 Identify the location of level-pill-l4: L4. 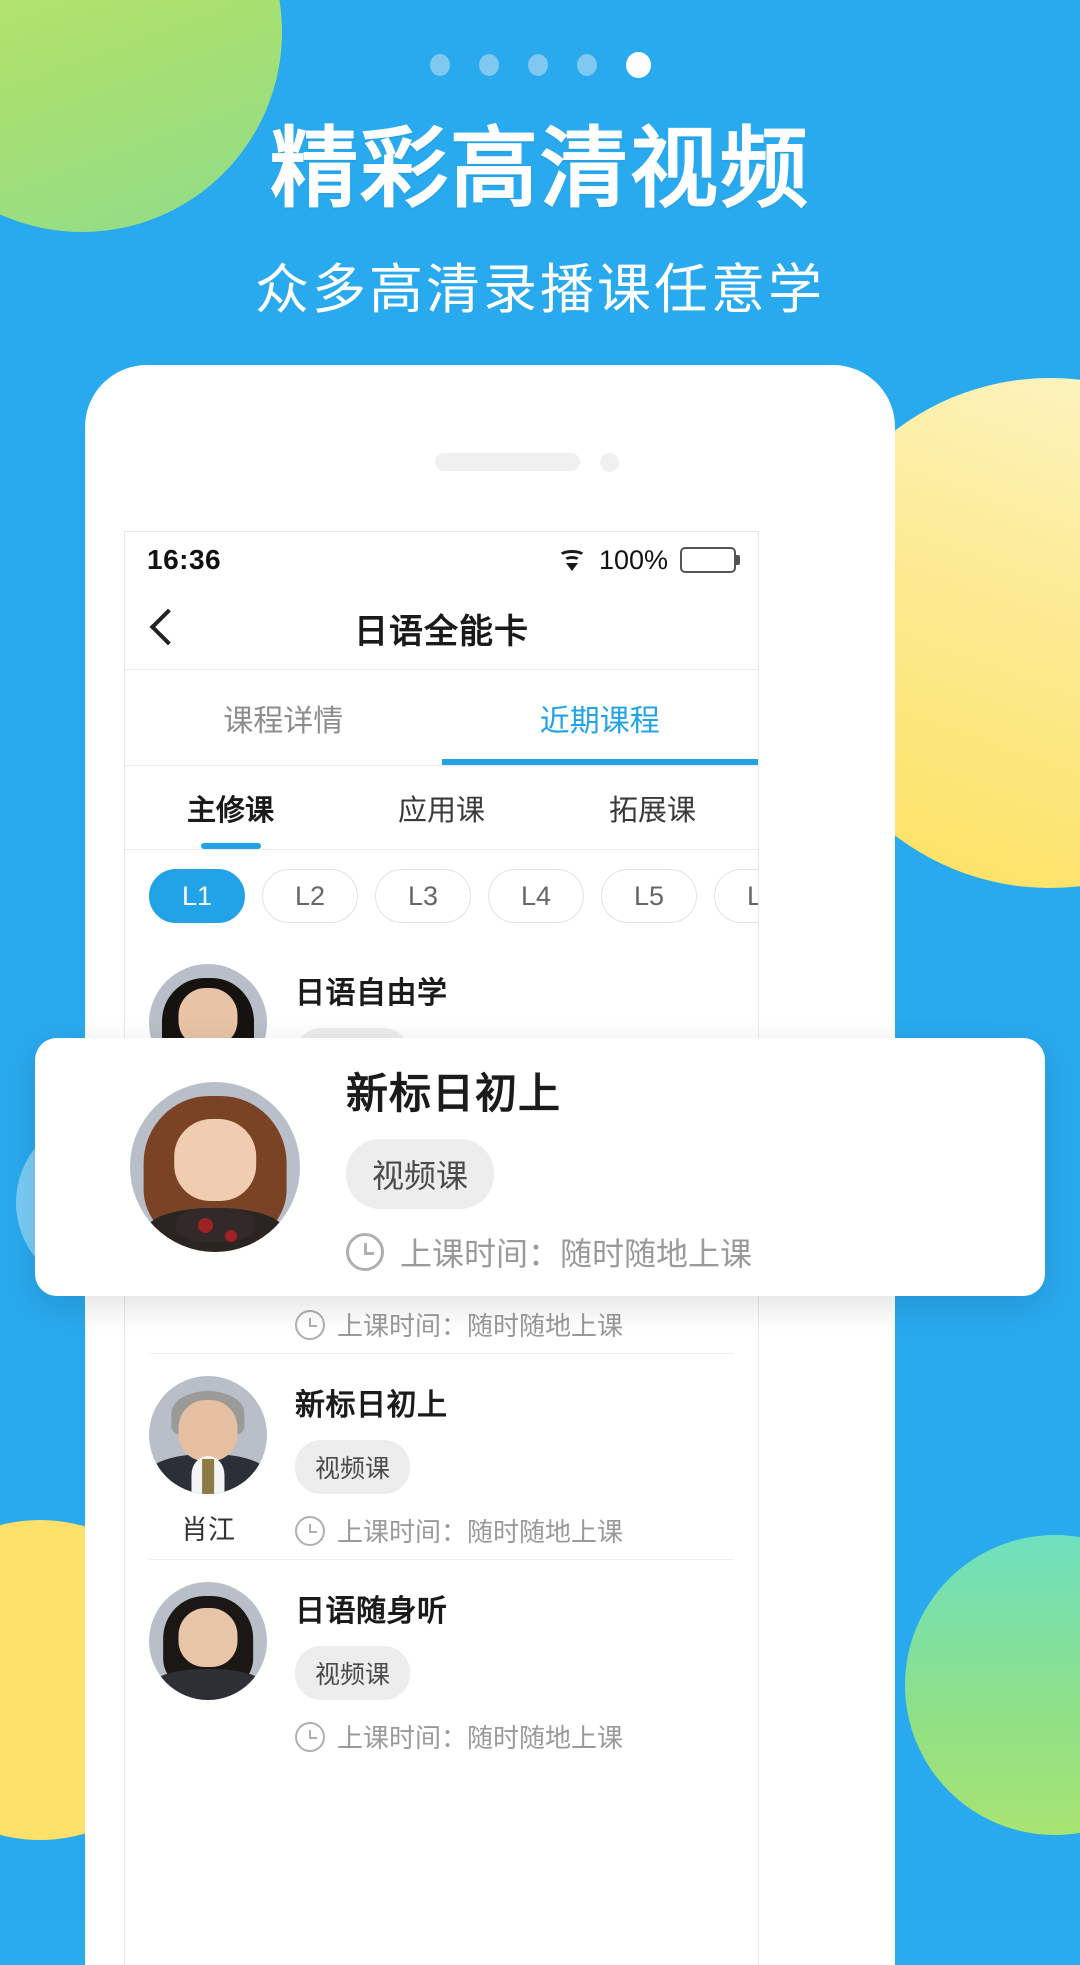
(536, 896).